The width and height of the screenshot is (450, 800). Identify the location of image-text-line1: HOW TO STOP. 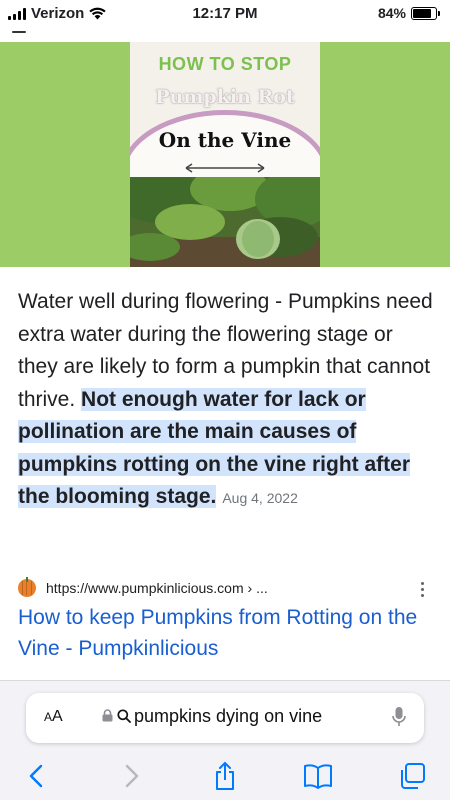
(225, 64).